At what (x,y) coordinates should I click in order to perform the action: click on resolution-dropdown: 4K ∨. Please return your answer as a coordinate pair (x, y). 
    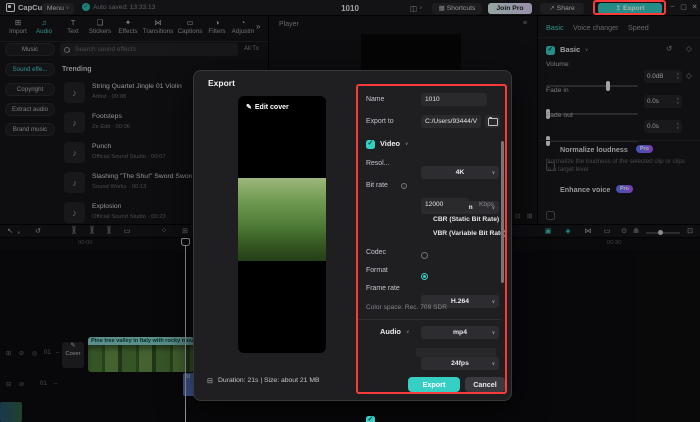
    Looking at the image, I should click on (460, 172).